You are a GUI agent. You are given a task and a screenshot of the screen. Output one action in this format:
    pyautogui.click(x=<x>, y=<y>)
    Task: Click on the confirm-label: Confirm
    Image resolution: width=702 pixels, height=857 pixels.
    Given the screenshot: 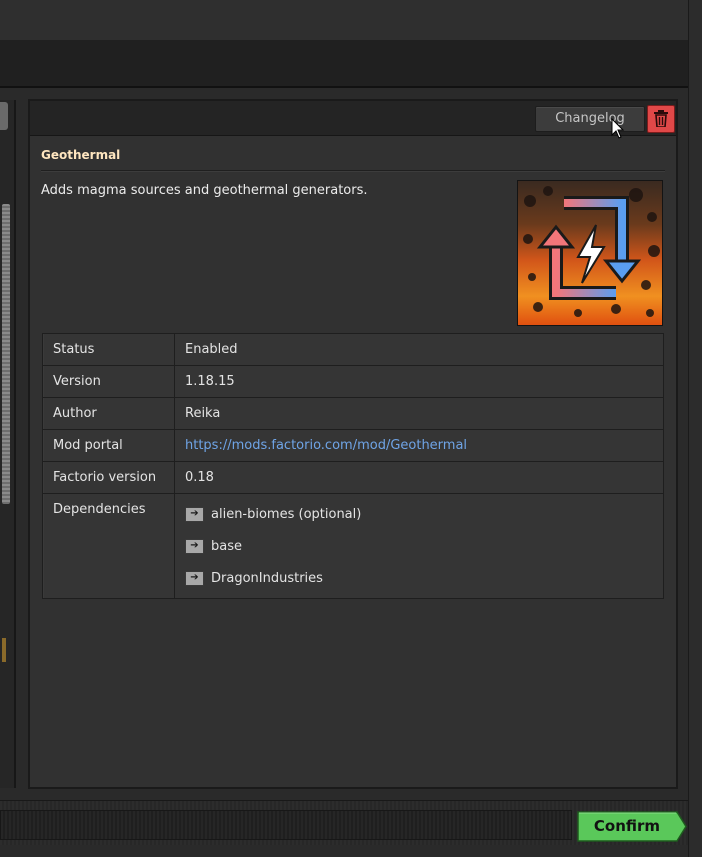 What is the action you would take?
    pyautogui.click(x=627, y=826)
    